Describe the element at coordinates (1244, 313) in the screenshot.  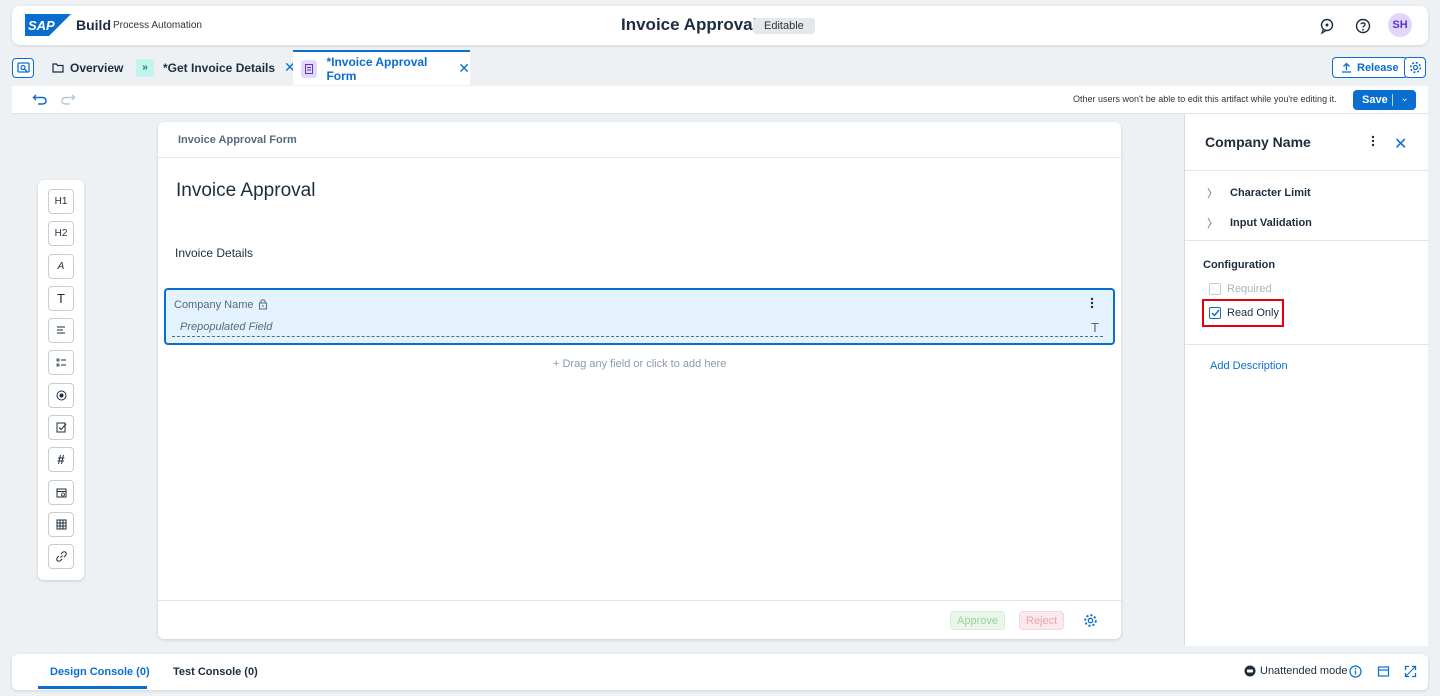
I see `read-only-checkbox: Read Only` at that location.